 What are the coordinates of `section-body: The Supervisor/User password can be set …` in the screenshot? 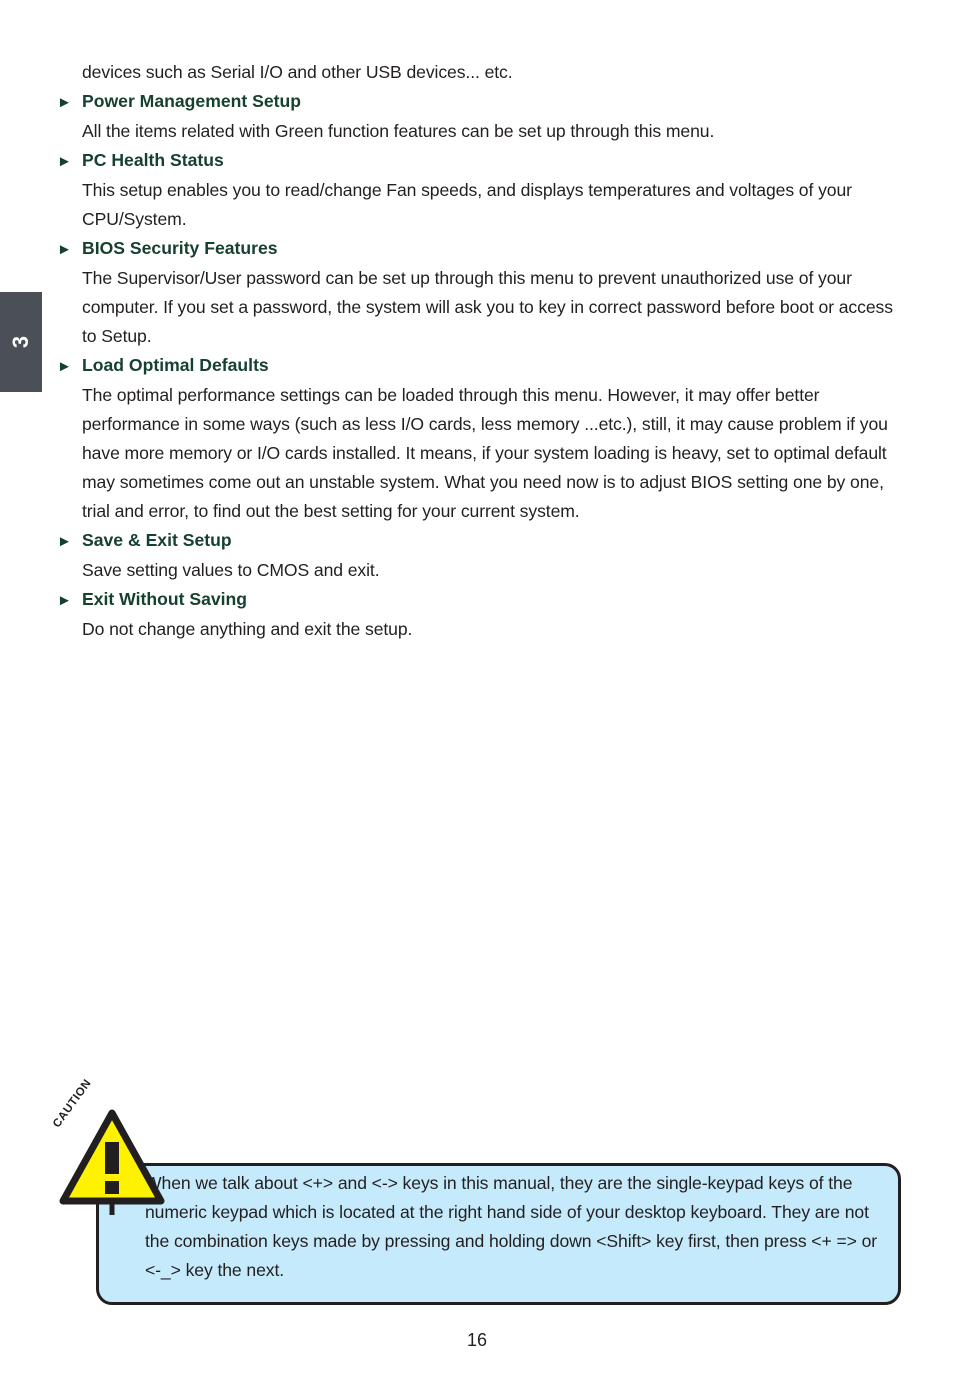 It's located at (487, 307).